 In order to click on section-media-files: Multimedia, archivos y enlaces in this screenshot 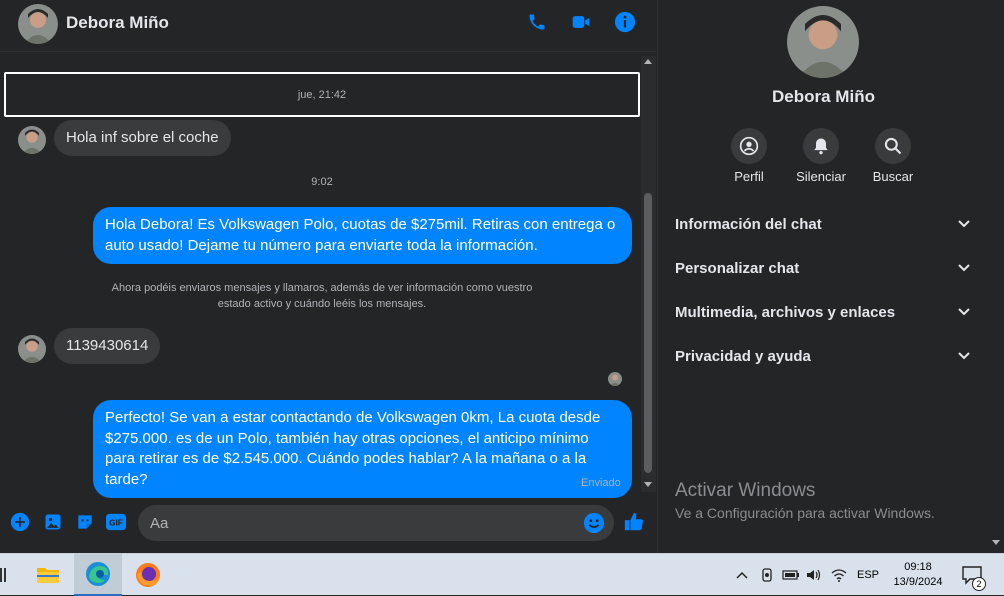, I will do `click(823, 312)`.